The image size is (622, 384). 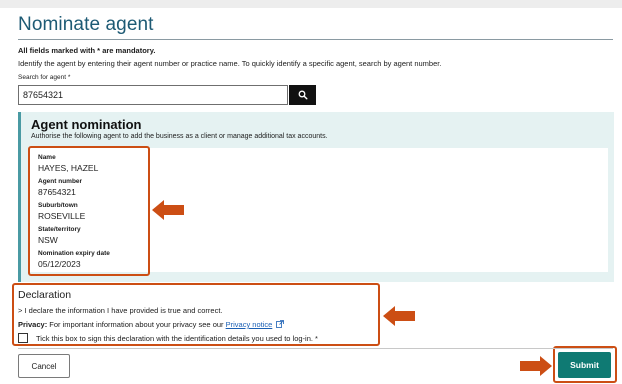 I want to click on declaration-heading: Declaration, so click(x=45, y=295).